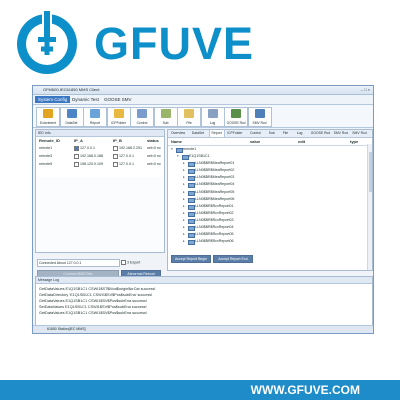  What do you see at coordinates (189, 117) in the screenshot?
I see `toolbar-button-file: File` at bounding box center [189, 117].